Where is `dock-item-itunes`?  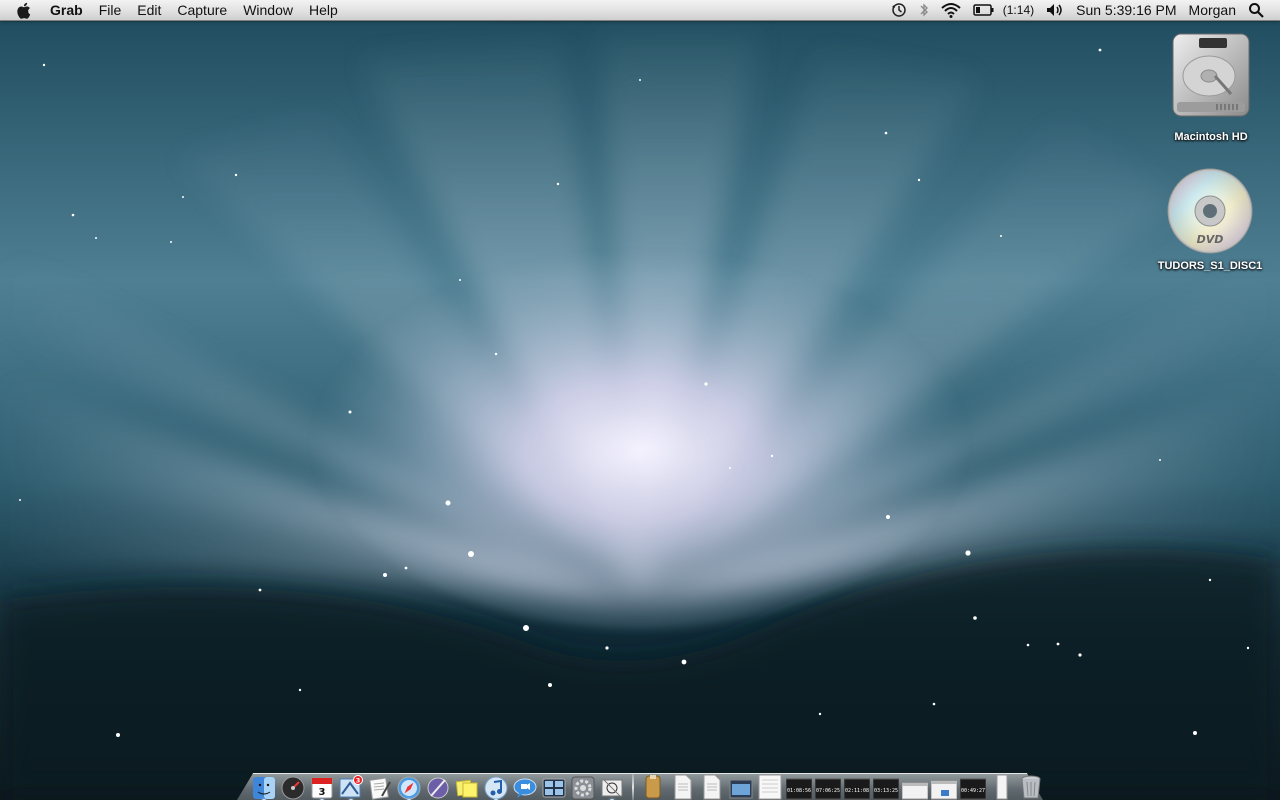 dock-item-itunes is located at coordinates (496, 785).